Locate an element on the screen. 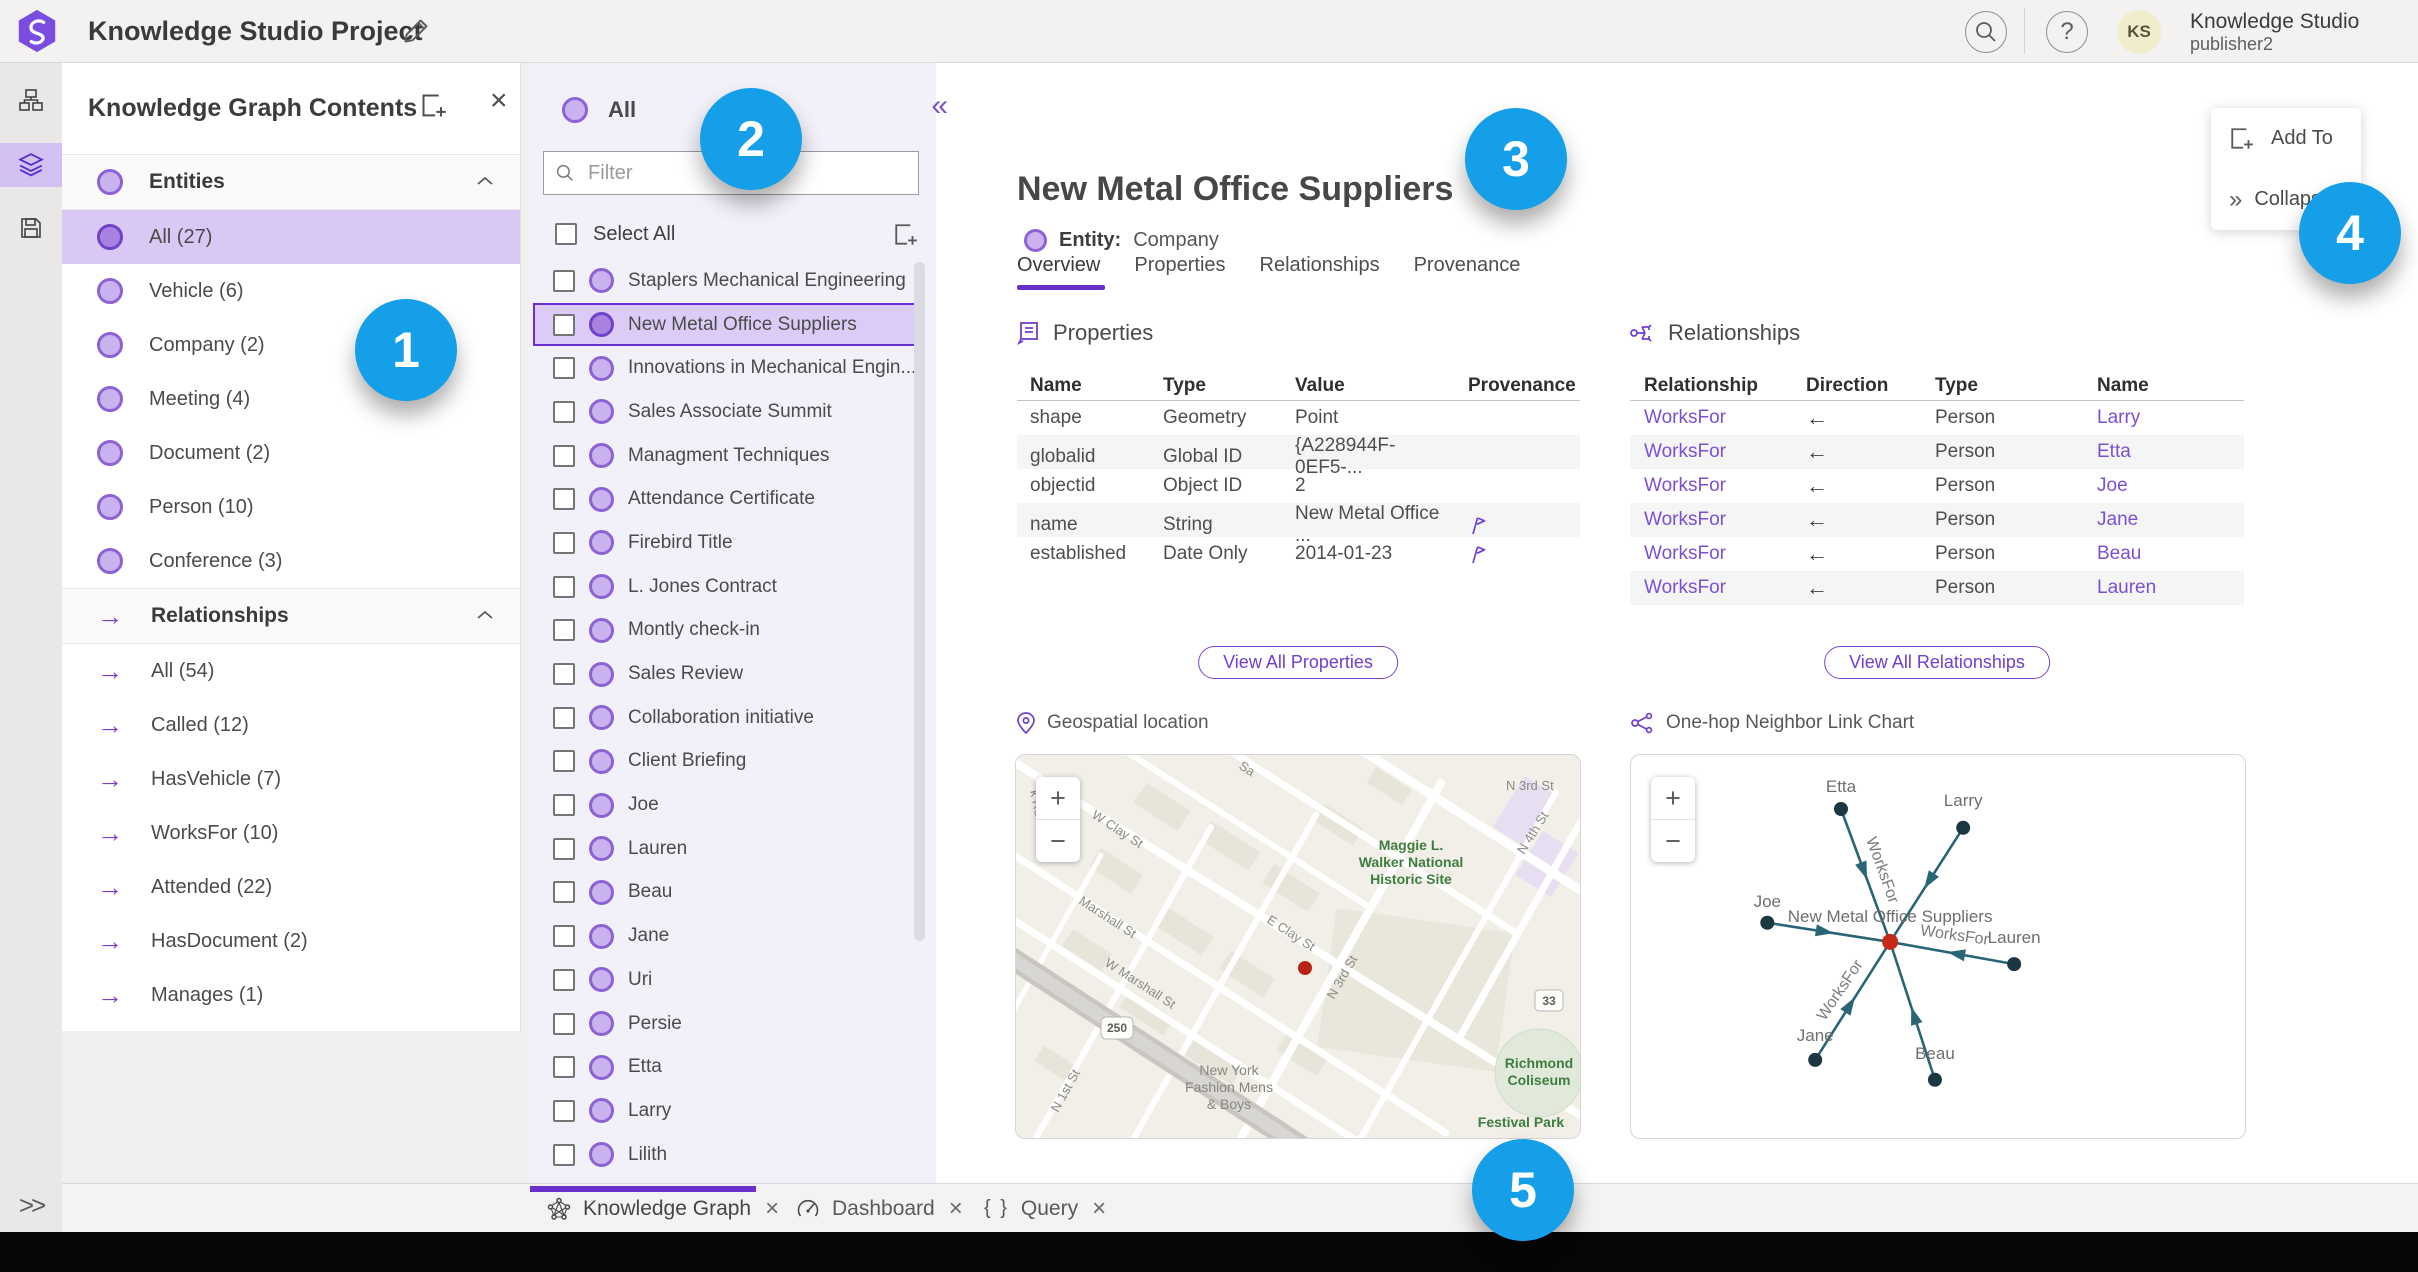  rail-layers-button is located at coordinates (31, 165).